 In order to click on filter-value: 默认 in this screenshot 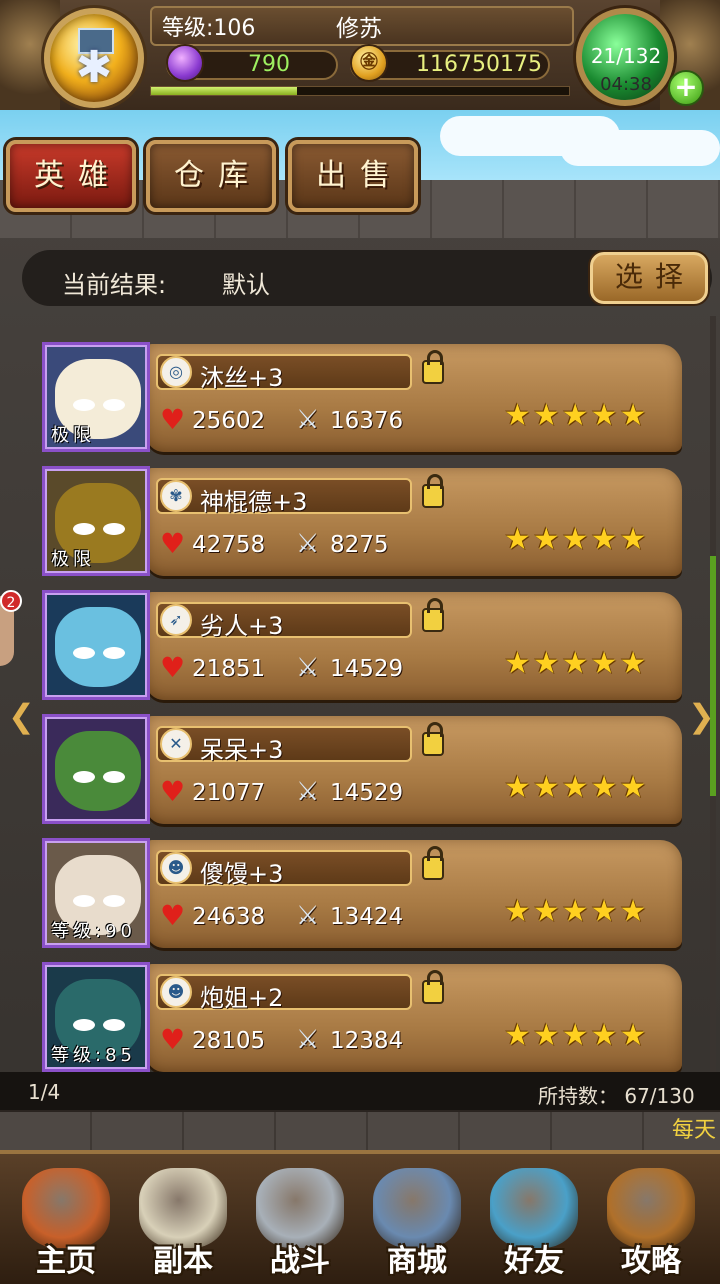, I will do `click(246, 285)`.